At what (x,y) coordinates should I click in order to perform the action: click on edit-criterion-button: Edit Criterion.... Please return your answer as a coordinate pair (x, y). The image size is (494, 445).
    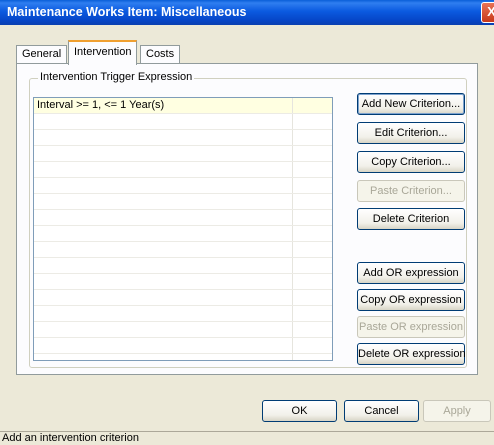
    Looking at the image, I should click on (411, 133).